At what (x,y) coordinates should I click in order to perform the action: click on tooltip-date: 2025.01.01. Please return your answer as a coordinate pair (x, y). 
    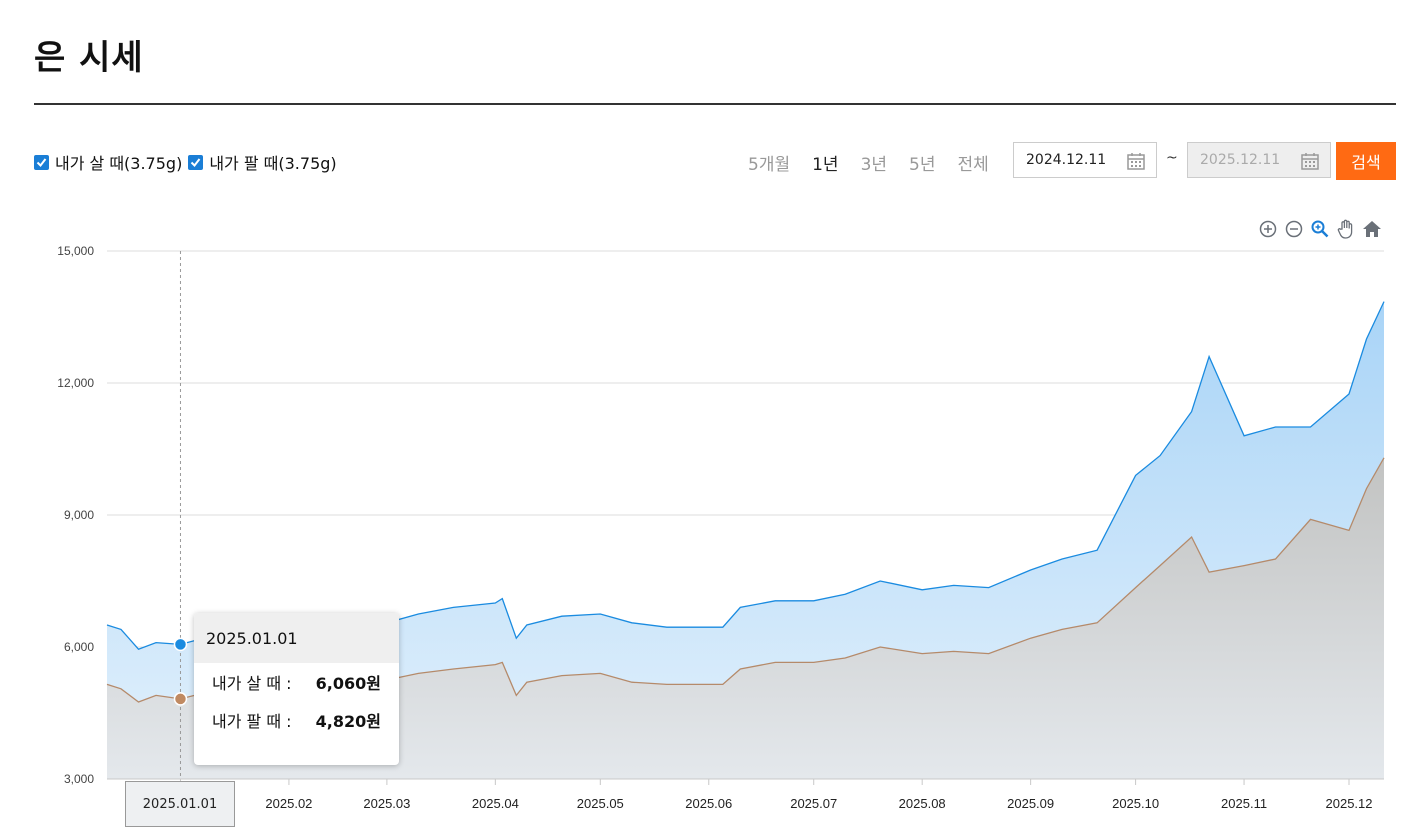
    Looking at the image, I should click on (296, 638).